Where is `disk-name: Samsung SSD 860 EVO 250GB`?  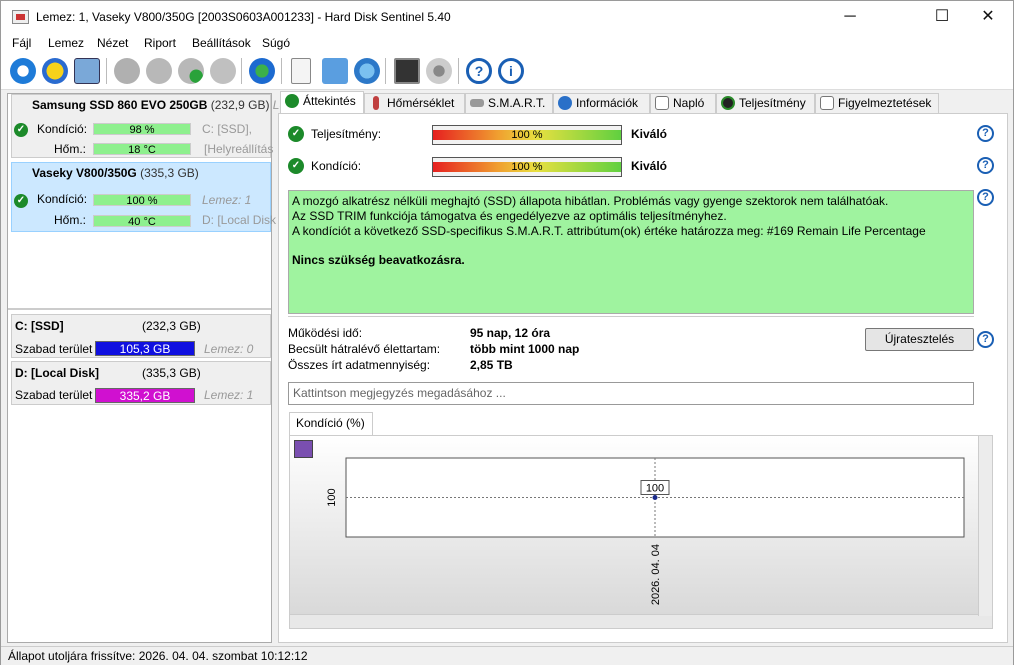
disk-name: Samsung SSD 860 EVO 250GB is located at coordinates (120, 105).